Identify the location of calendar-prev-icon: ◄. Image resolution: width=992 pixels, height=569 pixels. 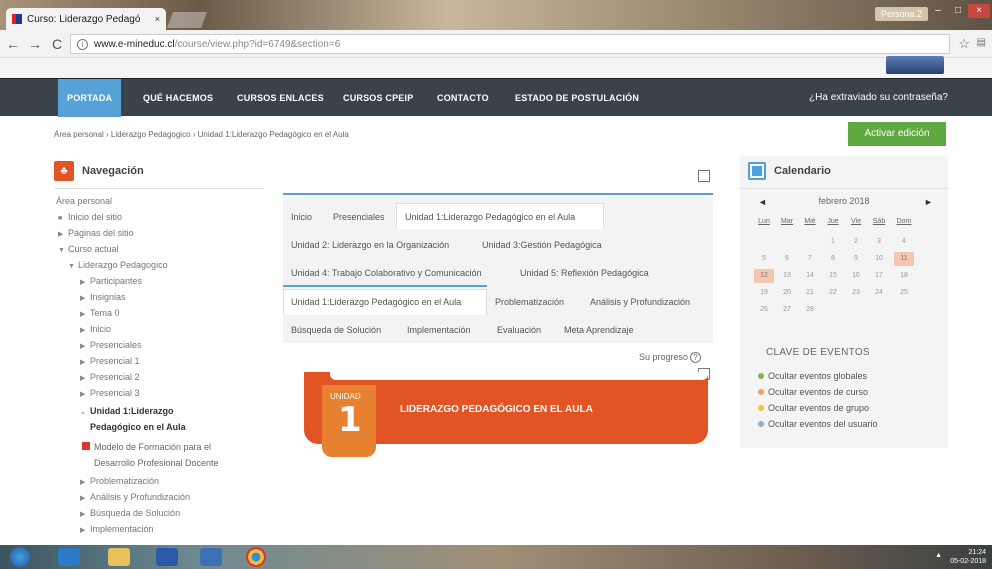
(762, 202).